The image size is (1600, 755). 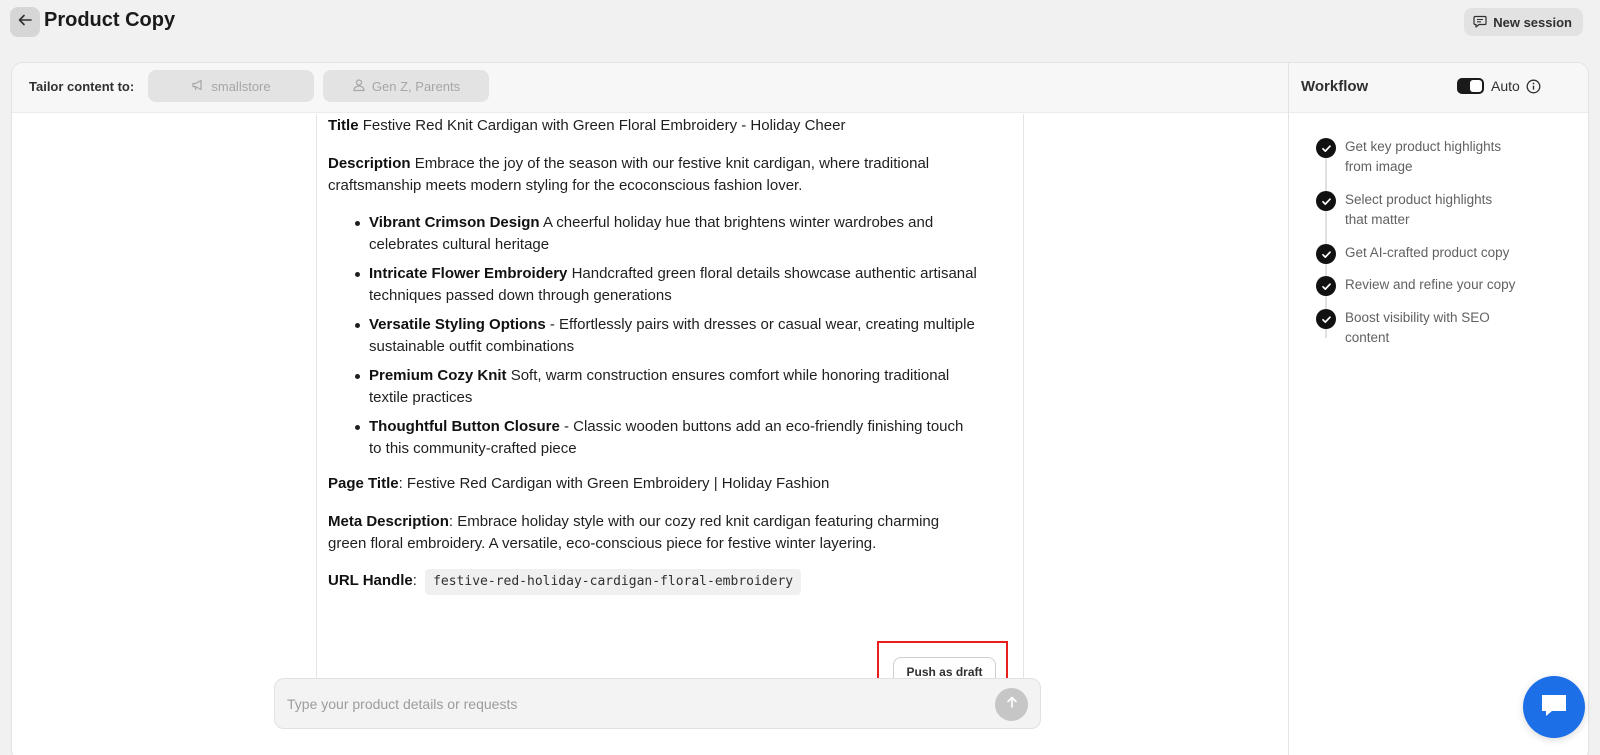 I want to click on chat-support-button, so click(x=1554, y=707).